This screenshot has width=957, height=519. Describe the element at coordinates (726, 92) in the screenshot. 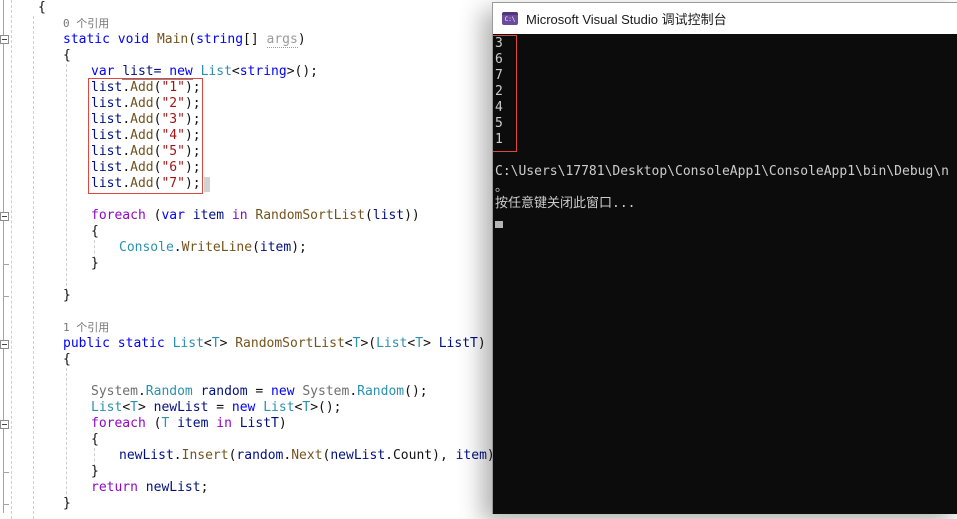

I see `console-output: 3672451` at that location.